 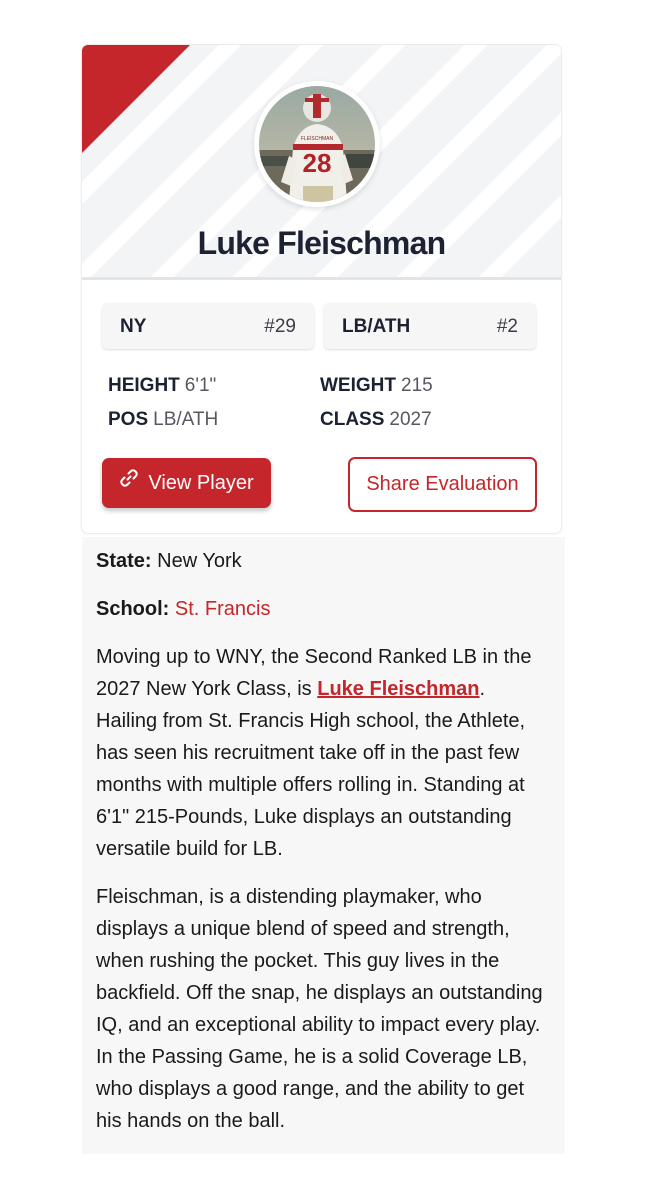 What do you see at coordinates (133, 326) in the screenshot?
I see `state-chip-label: NY` at bounding box center [133, 326].